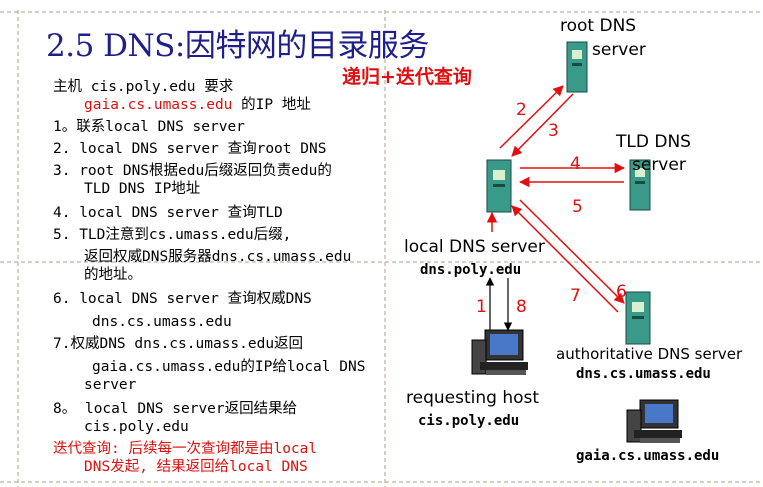  What do you see at coordinates (196, 467) in the screenshot?
I see `iterative-note-line2: DNS发起, 结果返回给local DNS` at bounding box center [196, 467].